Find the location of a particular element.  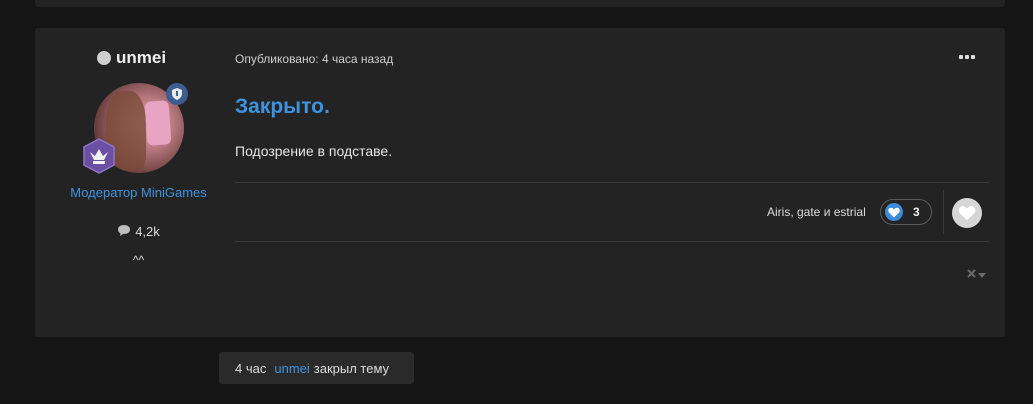

post-body: Подозрение в подставе. is located at coordinates (314, 151).